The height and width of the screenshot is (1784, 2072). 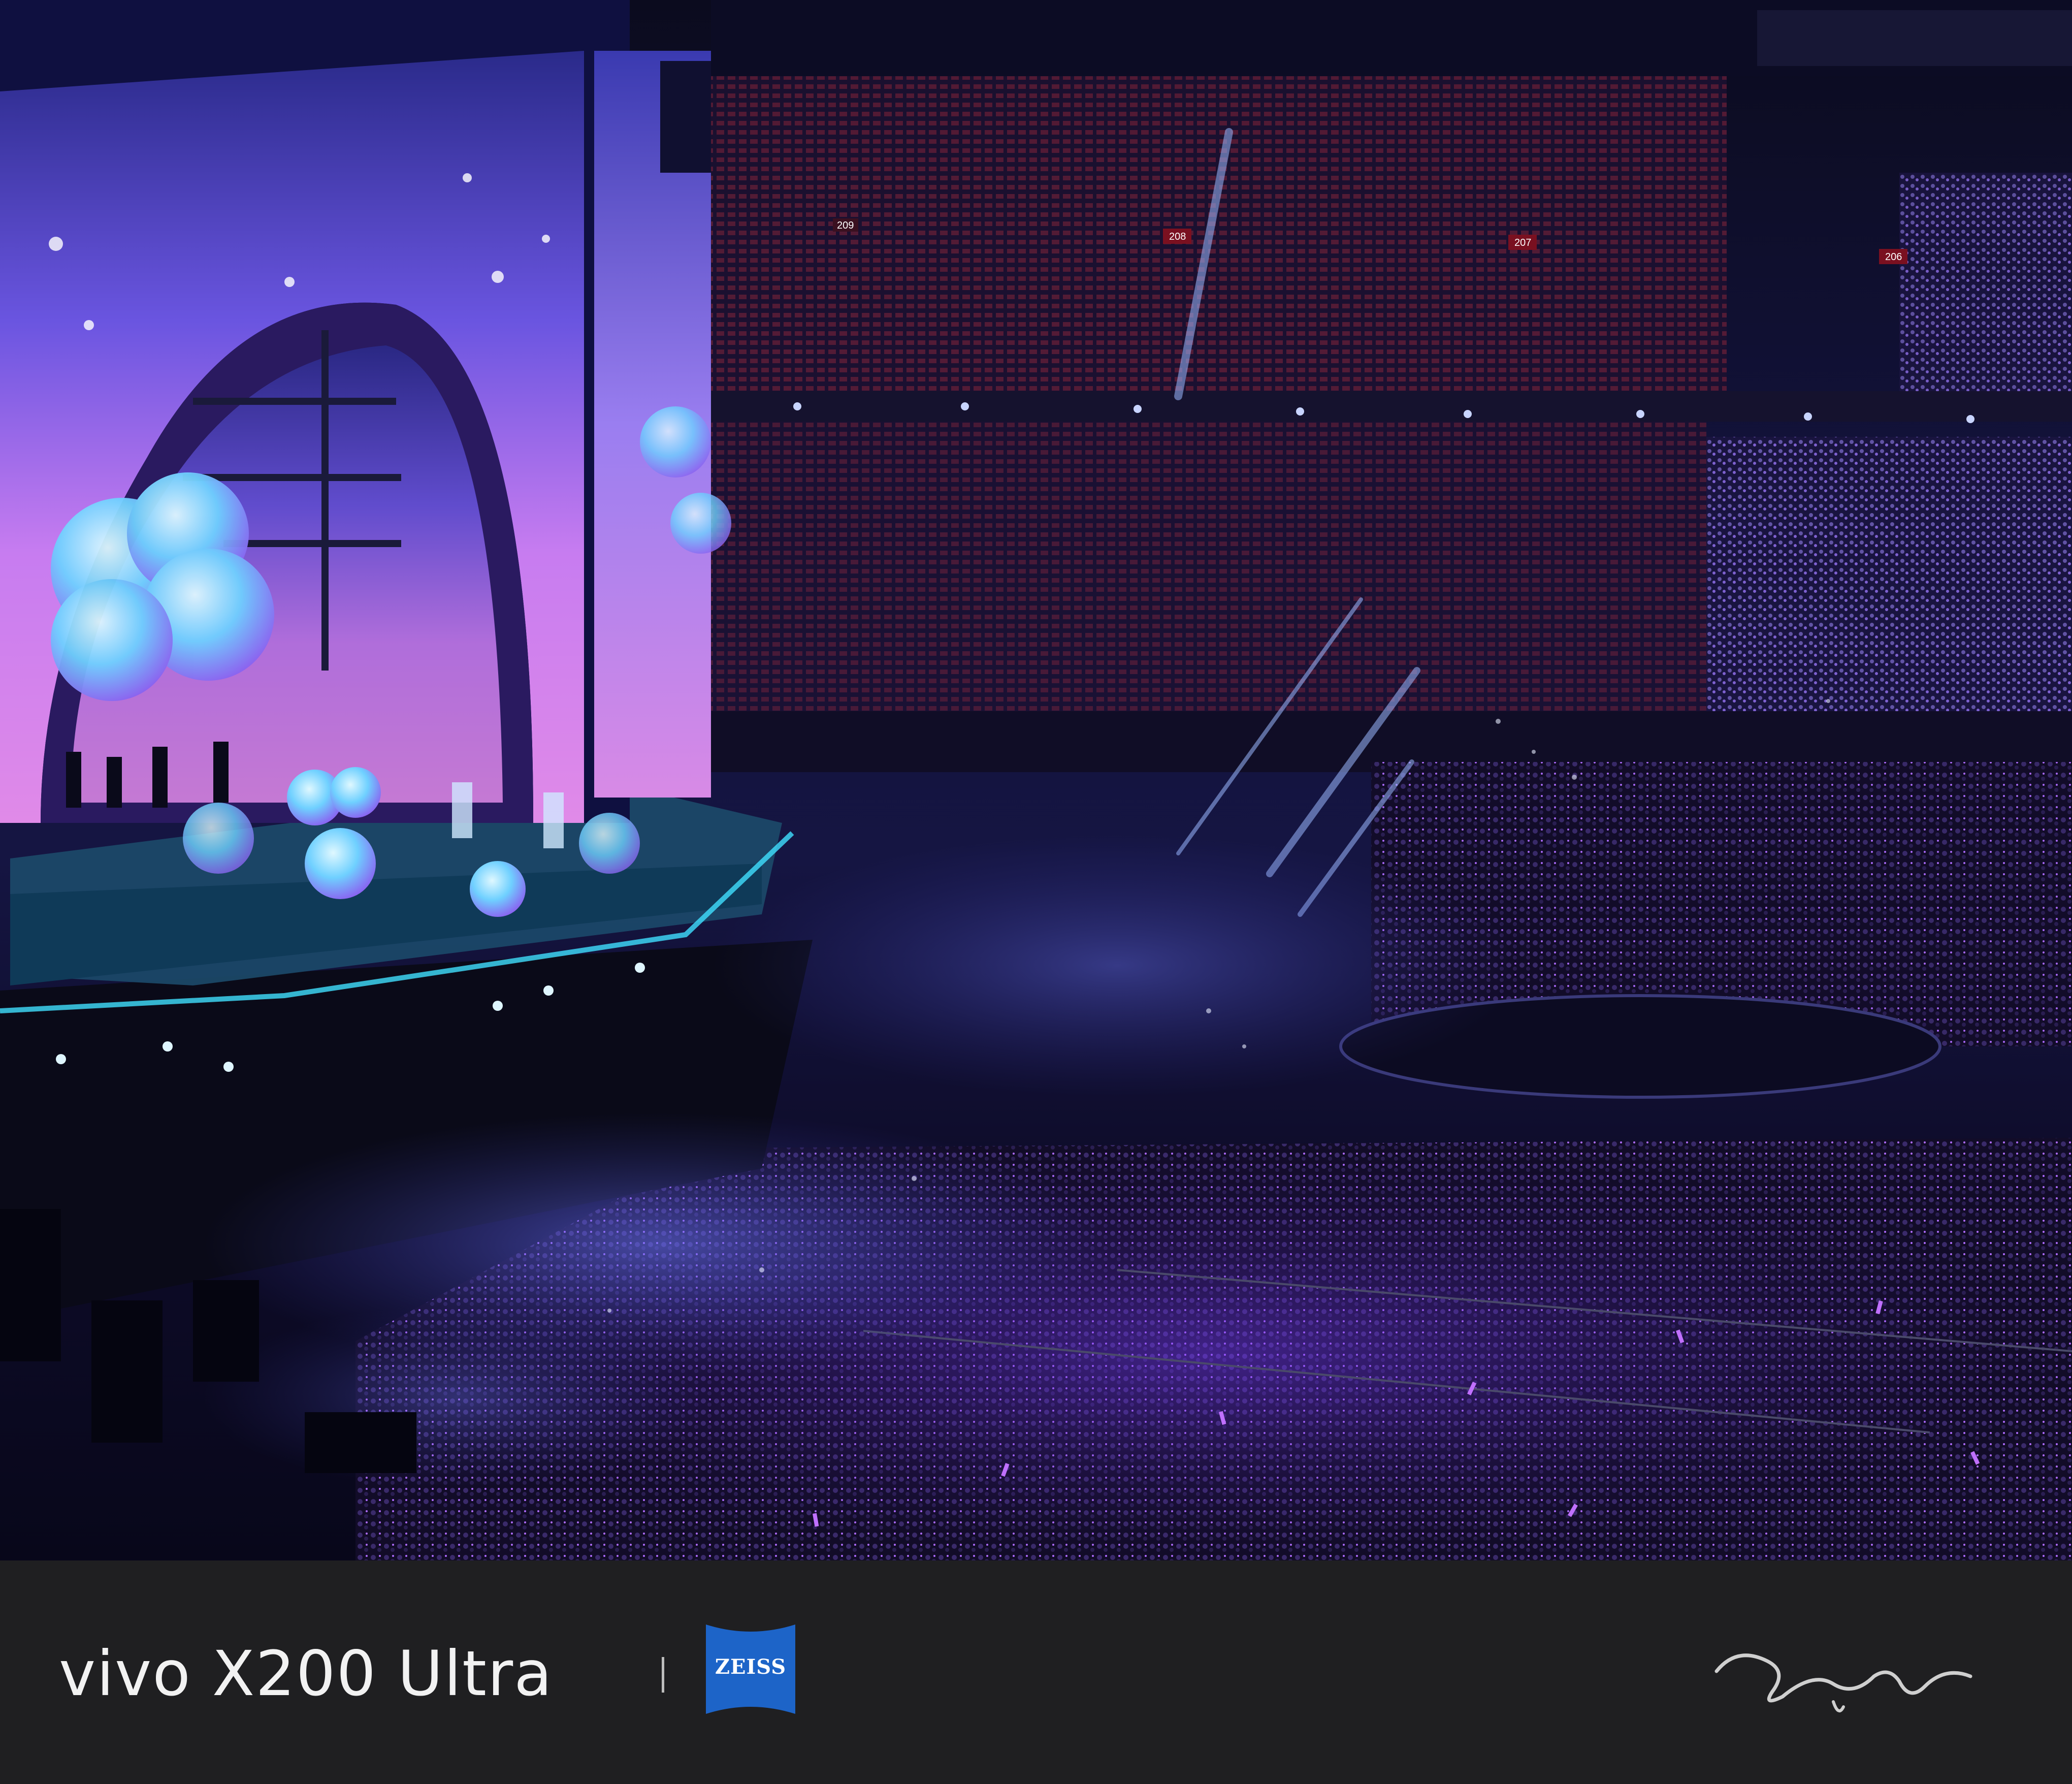 I want to click on ring-beam, so click(x=1391, y=406).